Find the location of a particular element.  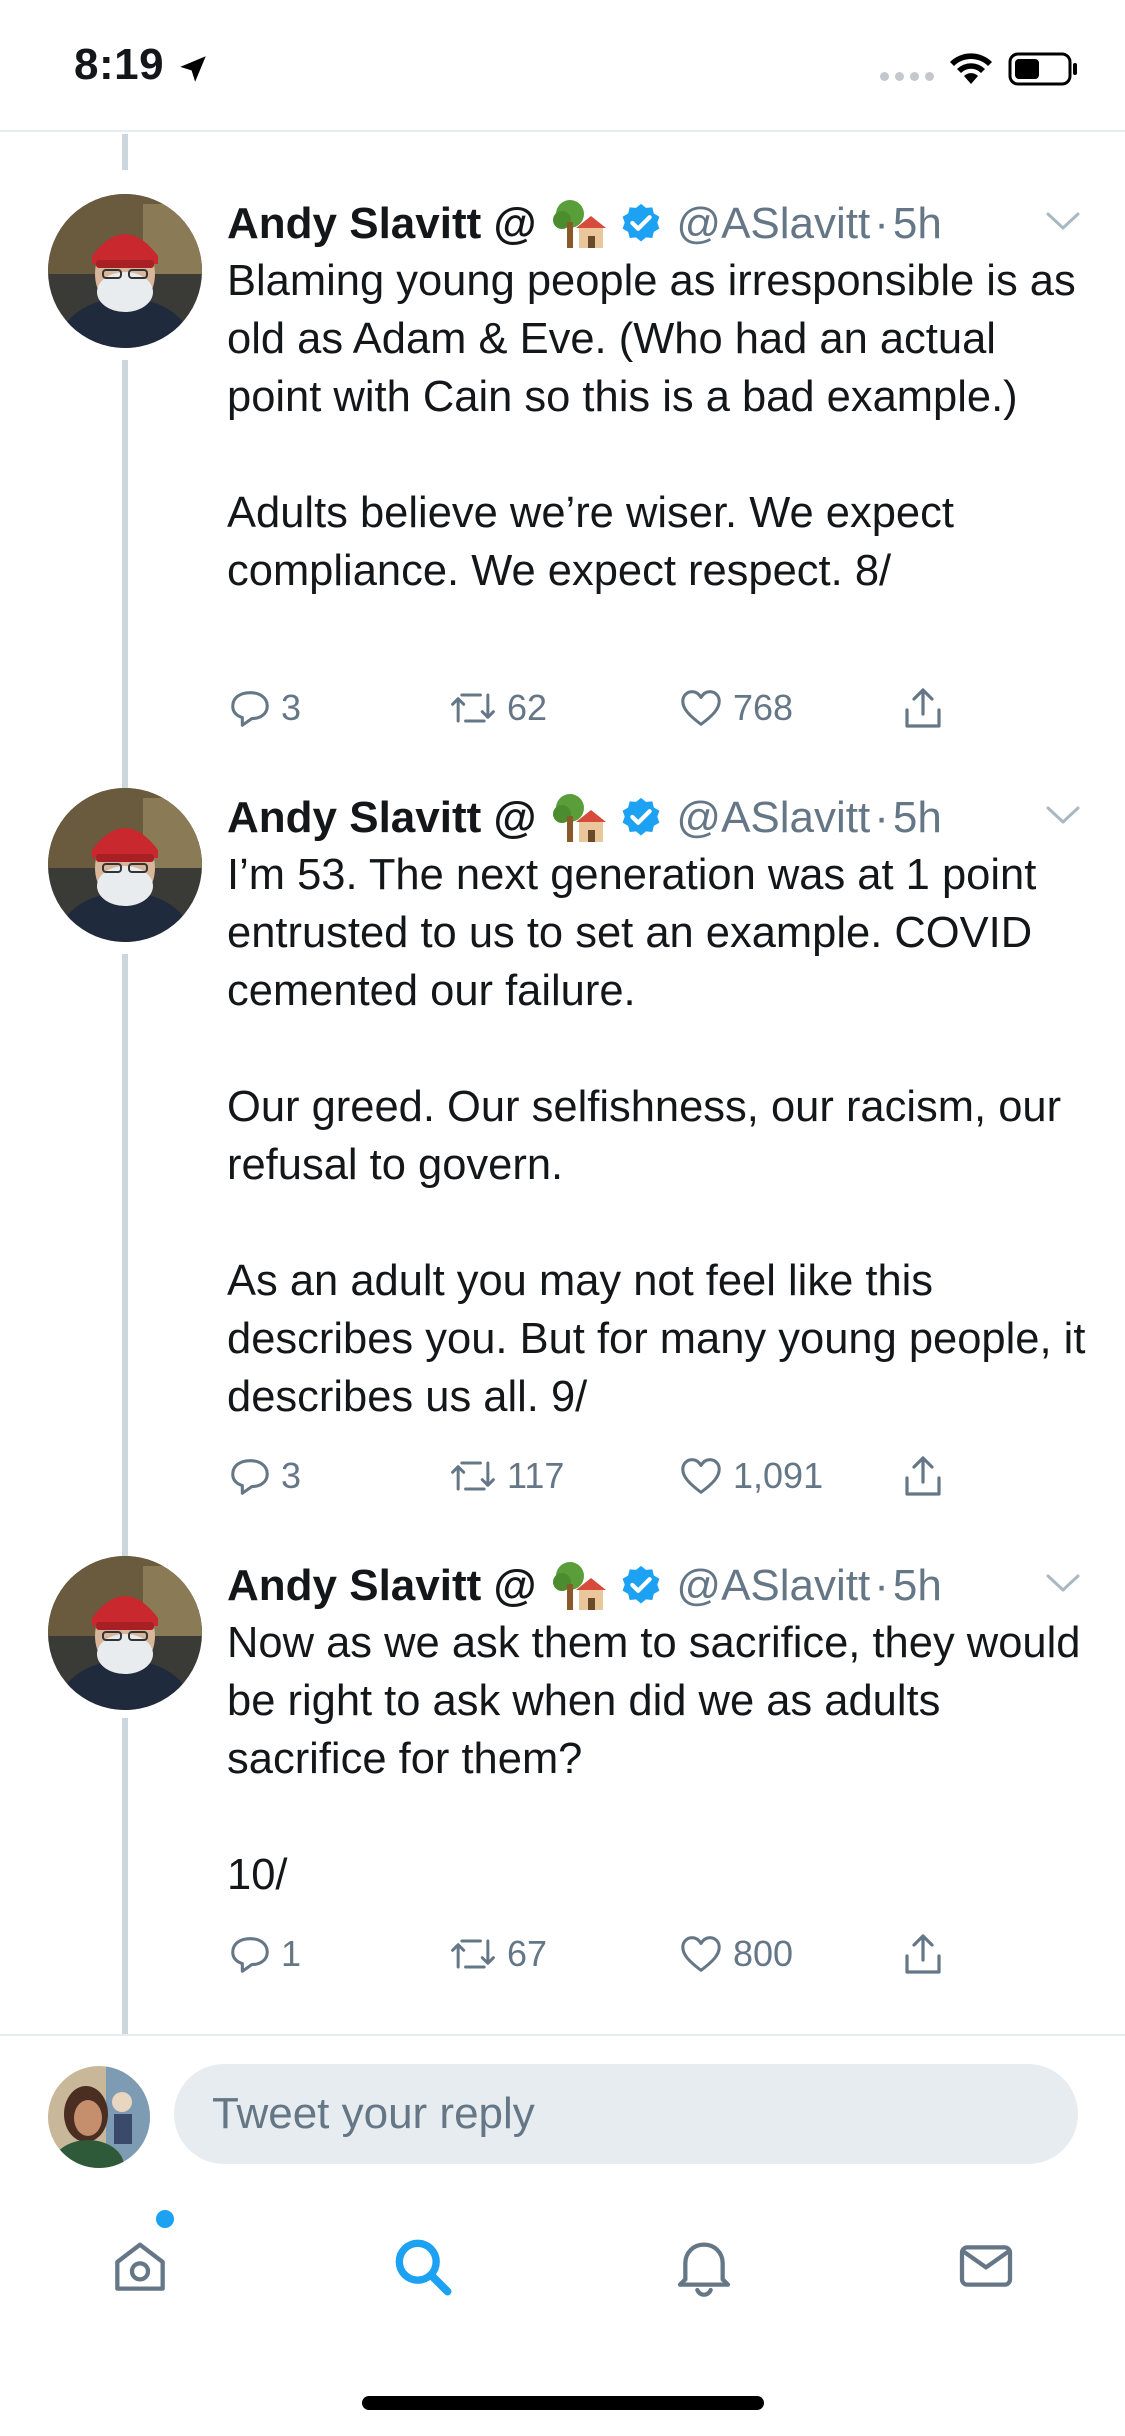

bell-icon is located at coordinates (704, 2269).